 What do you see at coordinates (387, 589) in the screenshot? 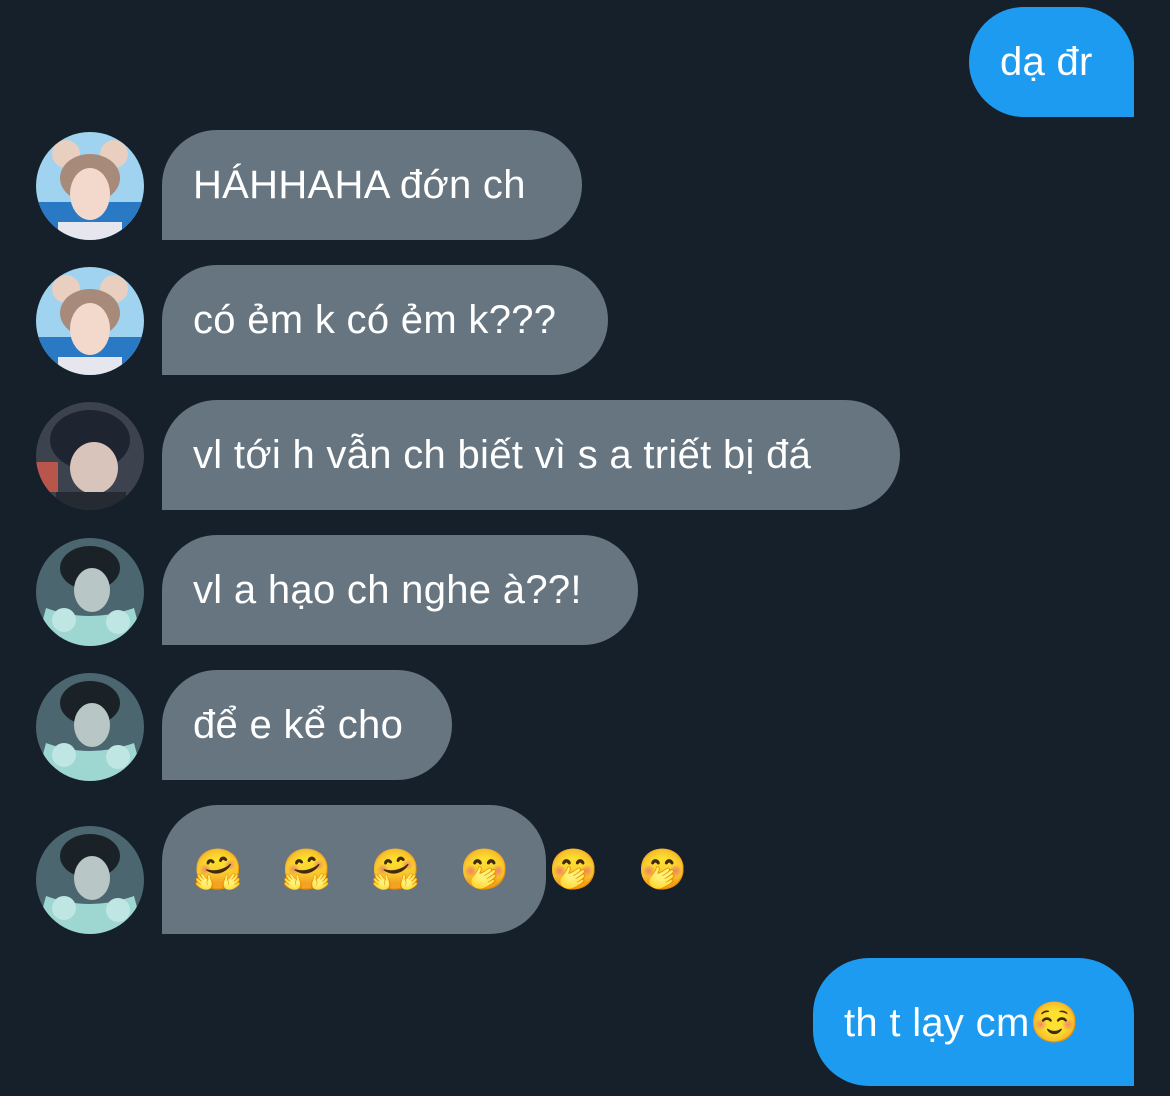
I see `message-text: vl a hạo ch nghe à??!` at bounding box center [387, 589].